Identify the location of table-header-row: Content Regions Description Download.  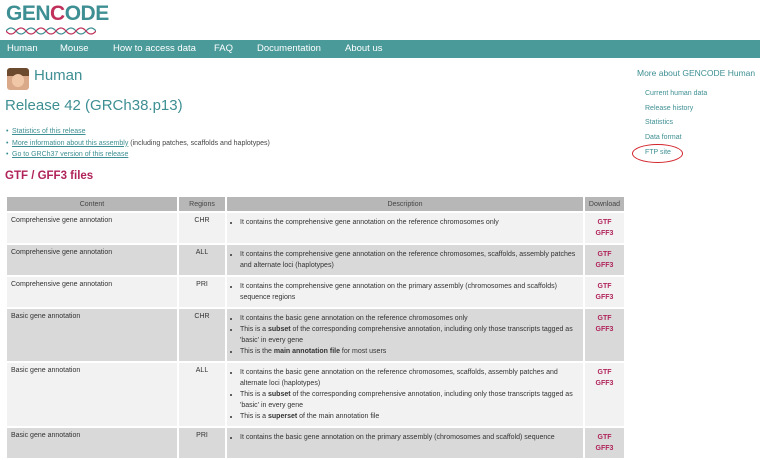
(315, 204).